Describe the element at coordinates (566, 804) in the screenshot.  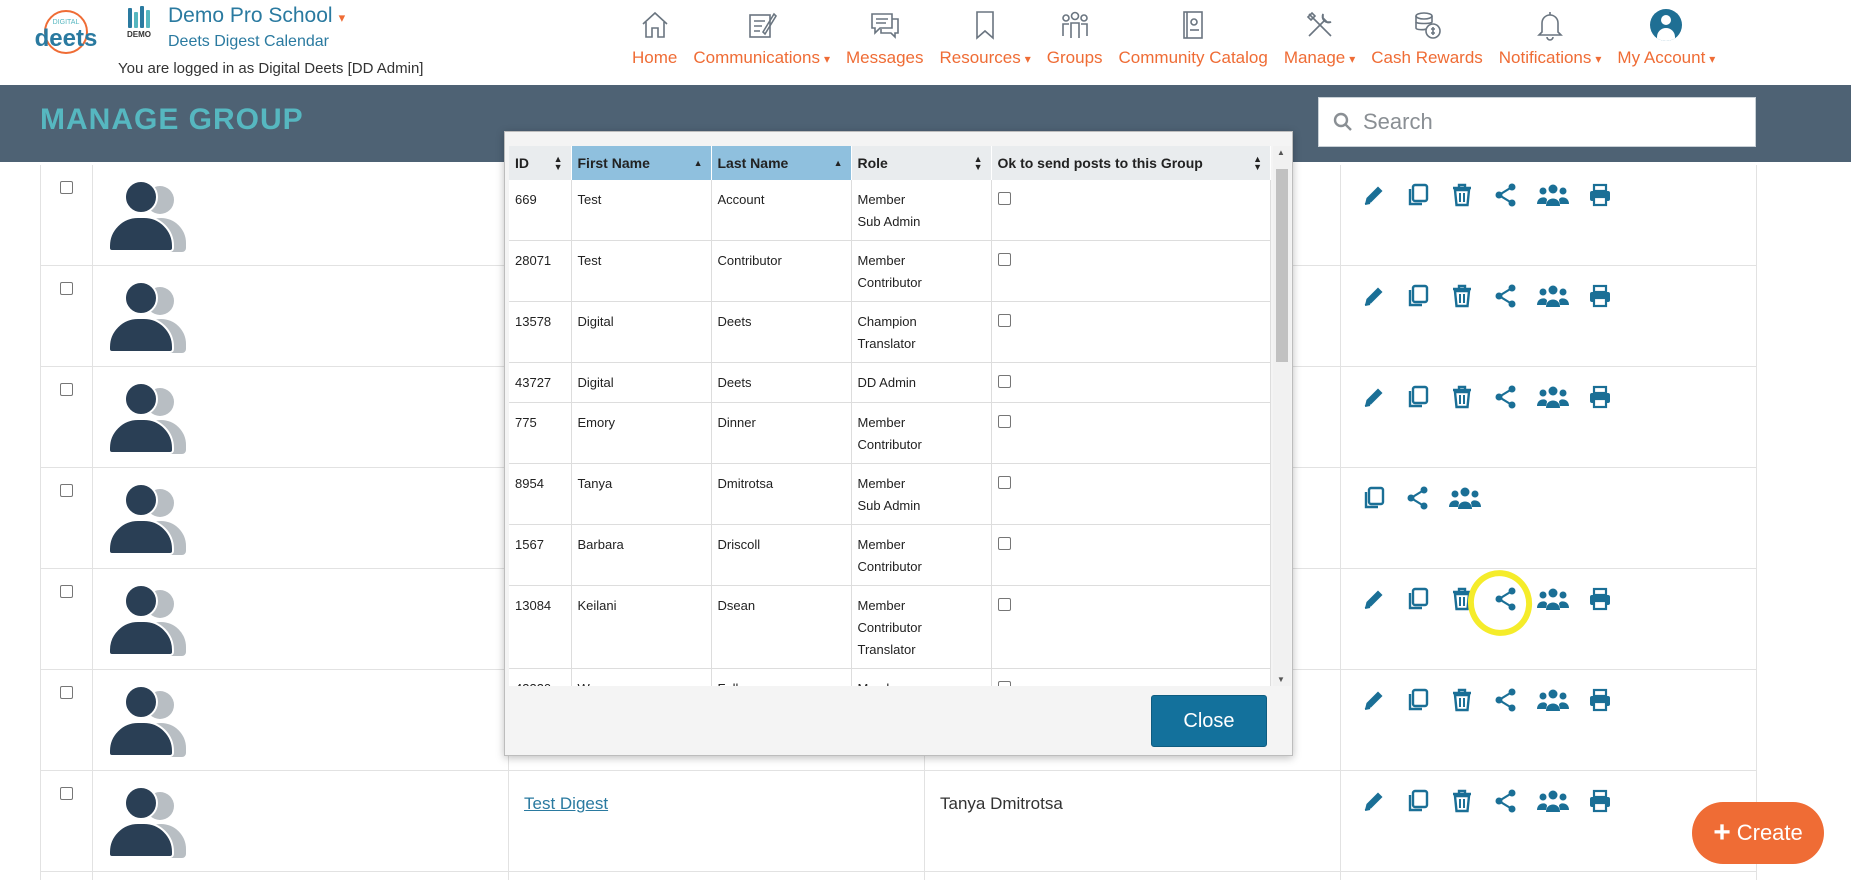
I see `group-name-link: Test Digest` at that location.